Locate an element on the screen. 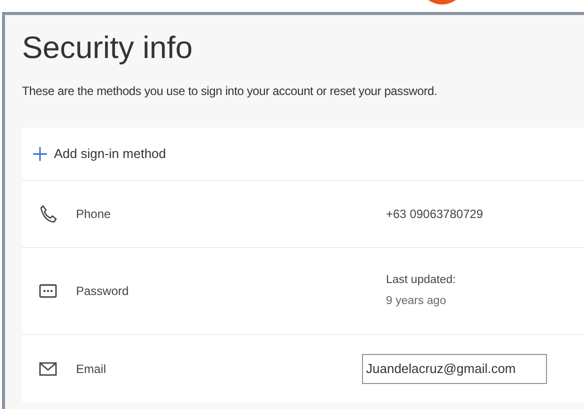  phone-icon is located at coordinates (48, 214).